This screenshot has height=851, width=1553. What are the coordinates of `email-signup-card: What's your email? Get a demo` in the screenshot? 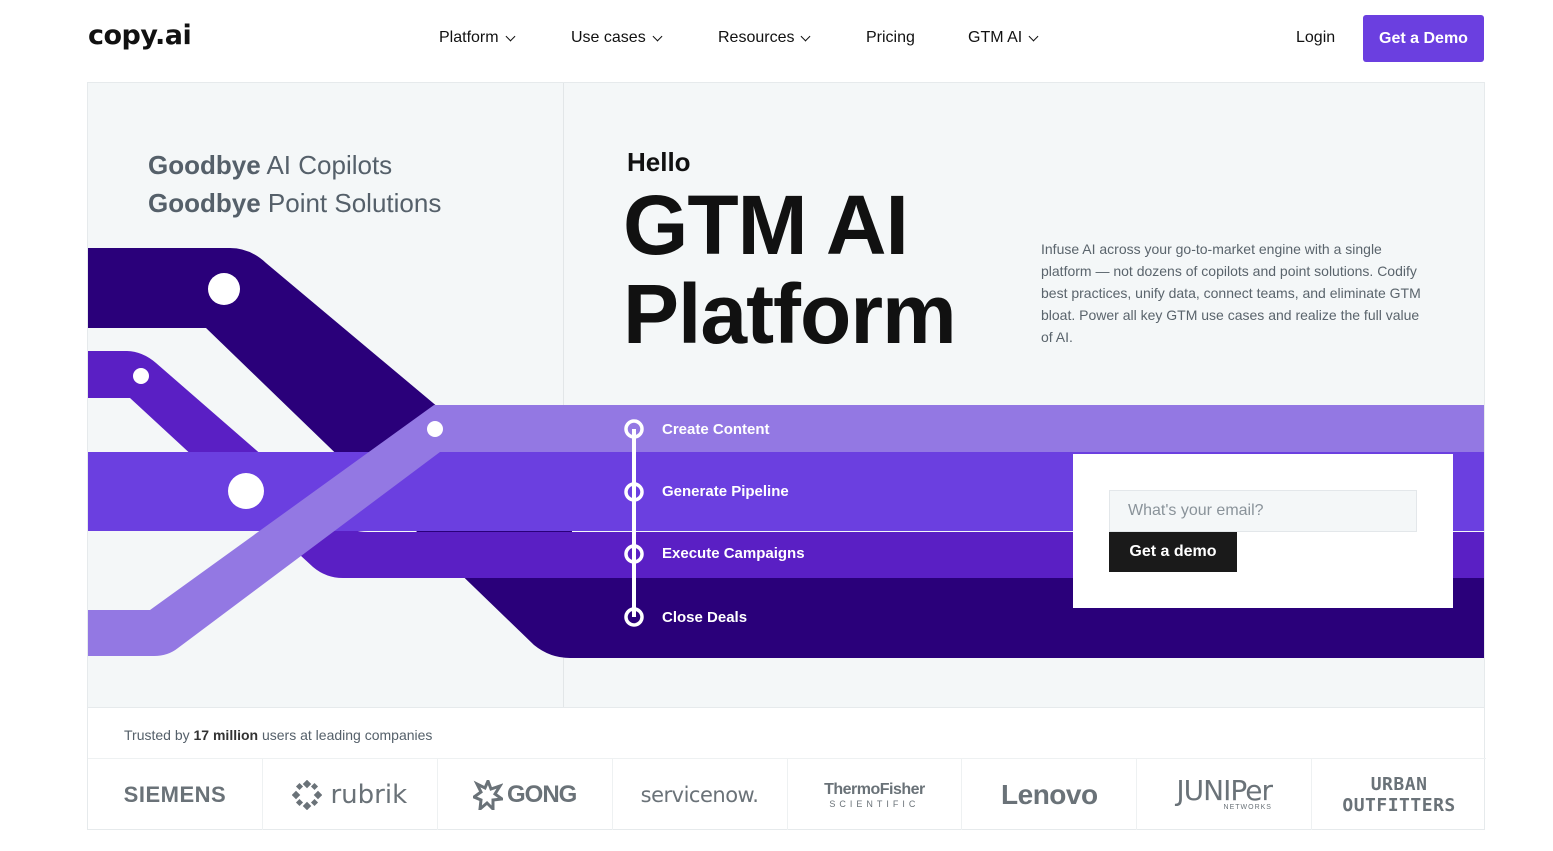 It's located at (1263, 531).